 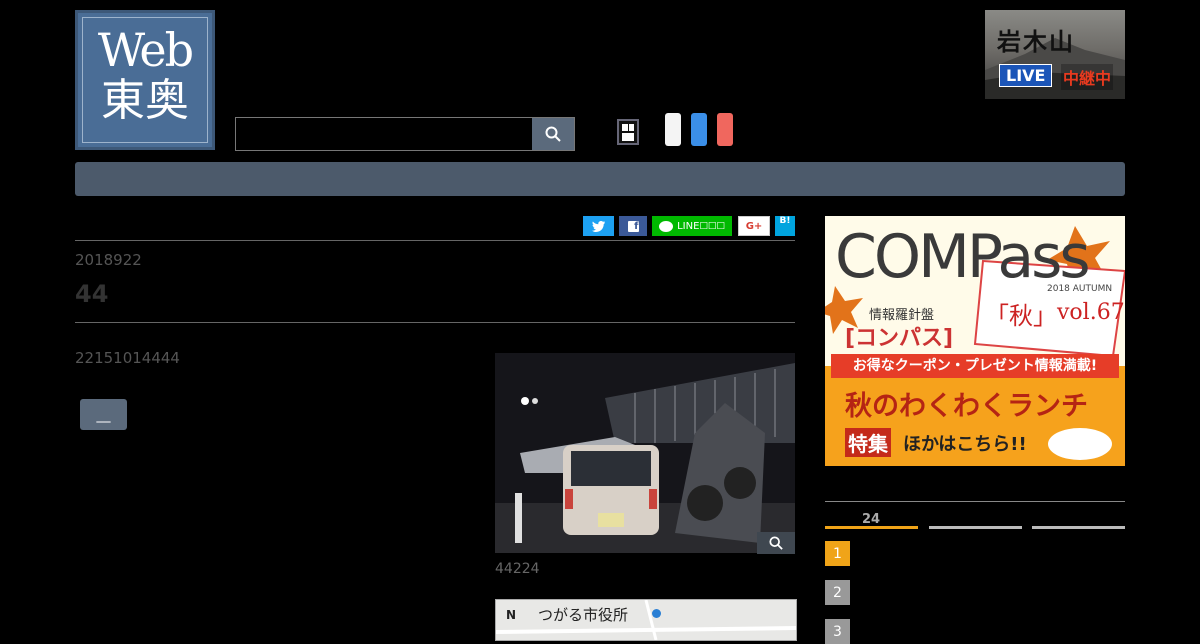 What do you see at coordinates (1080, 289) in the screenshot?
I see `ad-season-year: 2018 AUTUMN` at bounding box center [1080, 289].